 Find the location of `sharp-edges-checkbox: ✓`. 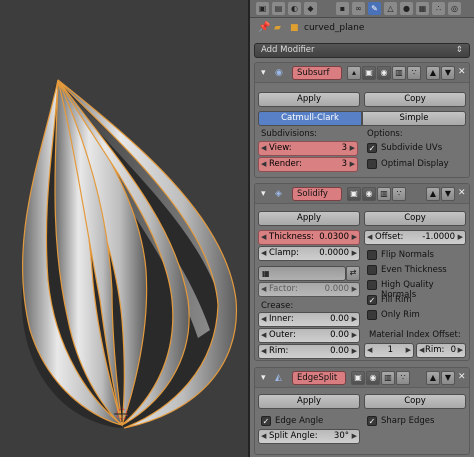

sharp-edges-checkbox: ✓ is located at coordinates (372, 421).